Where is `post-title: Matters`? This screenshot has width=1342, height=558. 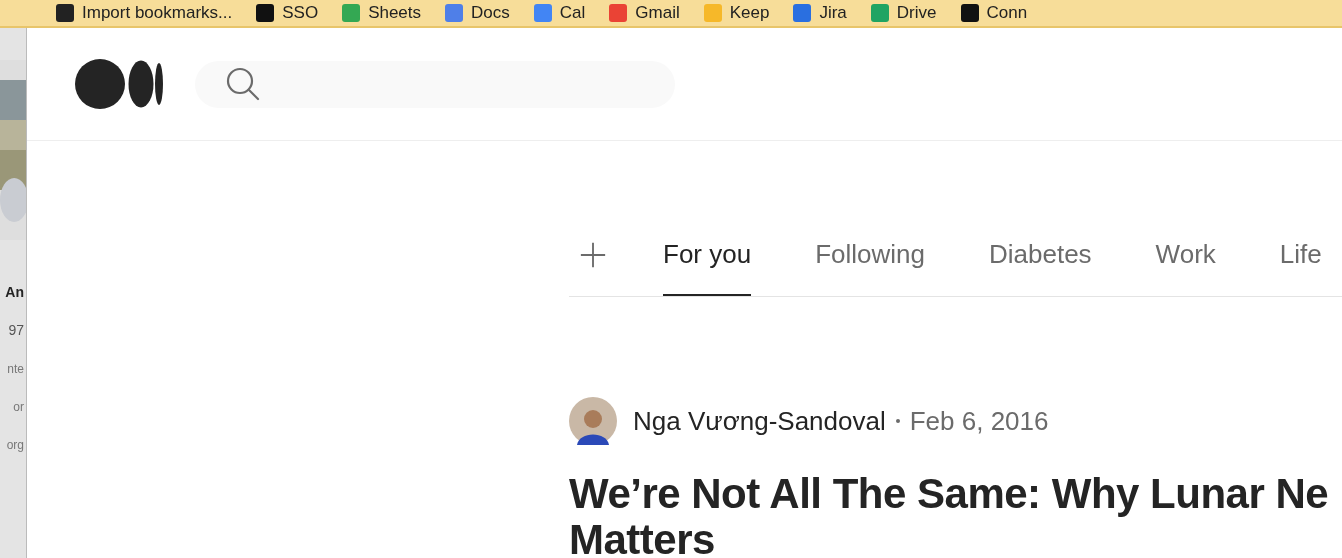 post-title: Matters is located at coordinates (955, 537).